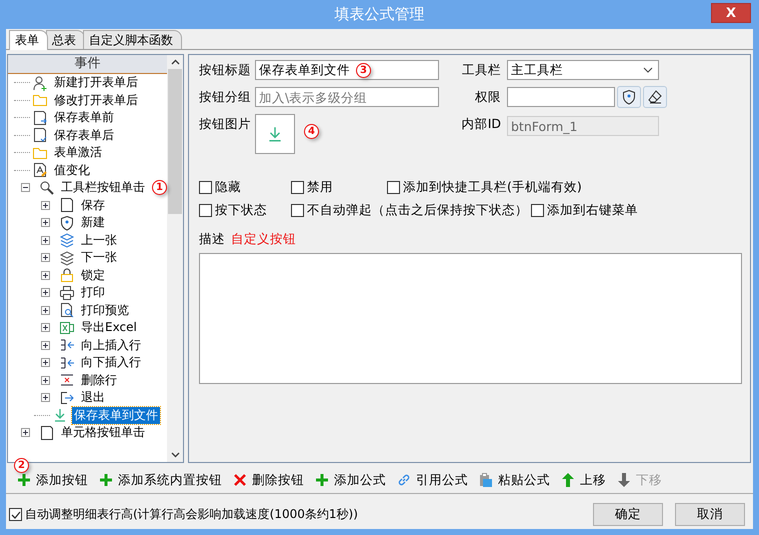  Describe the element at coordinates (67, 275) in the screenshot. I see `lock-icon` at that location.